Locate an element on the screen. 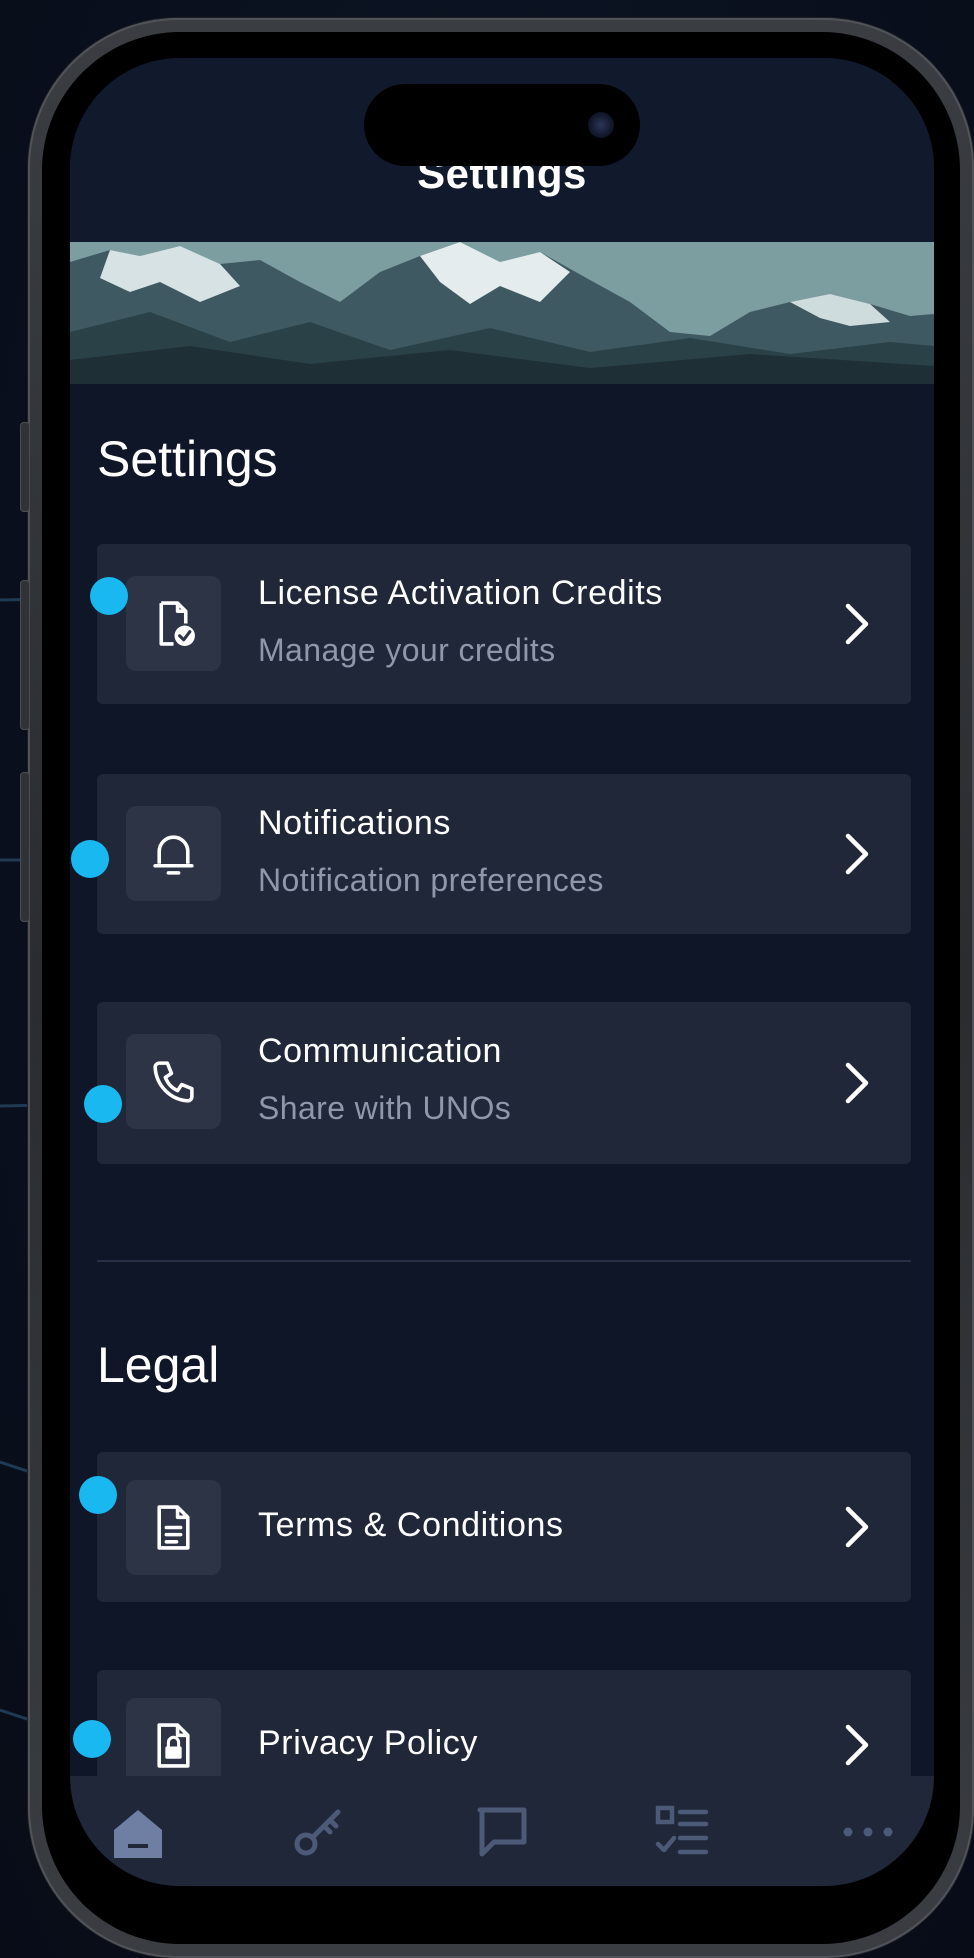  settings-item-title: Communication is located at coordinates (380, 1051).